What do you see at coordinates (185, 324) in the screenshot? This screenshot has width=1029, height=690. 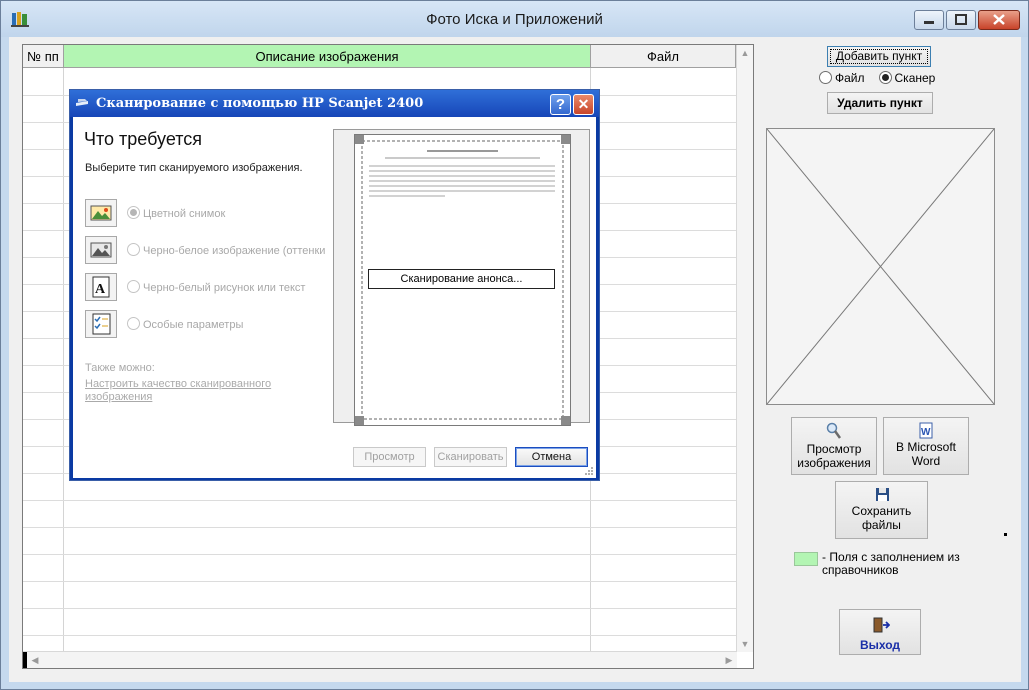 I see `option-custom: Особые параметры` at bounding box center [185, 324].